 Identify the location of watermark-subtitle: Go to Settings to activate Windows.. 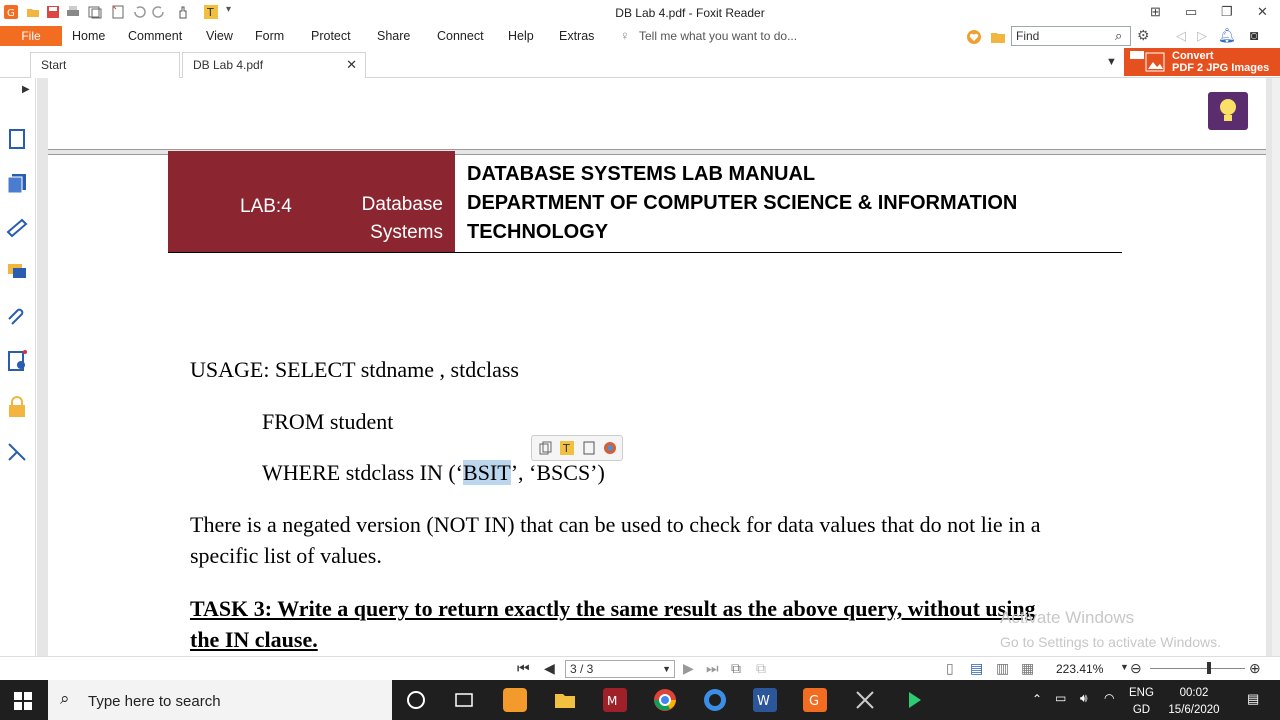
(1110, 642).